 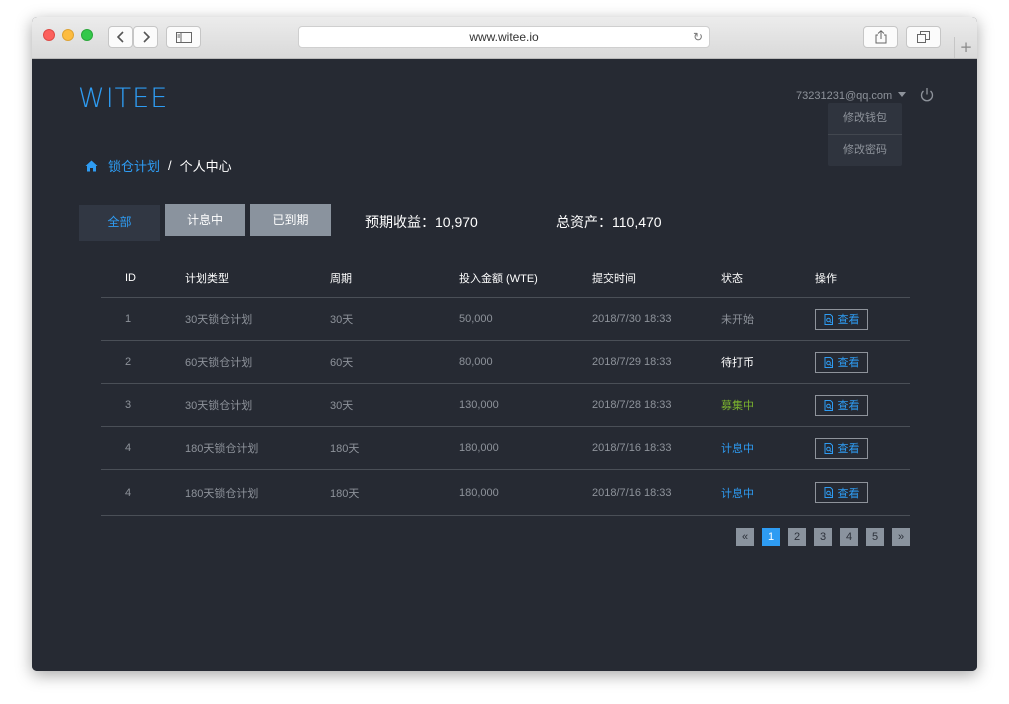 What do you see at coordinates (767, 405) in the screenshot?
I see `cell-status: 募集中` at bounding box center [767, 405].